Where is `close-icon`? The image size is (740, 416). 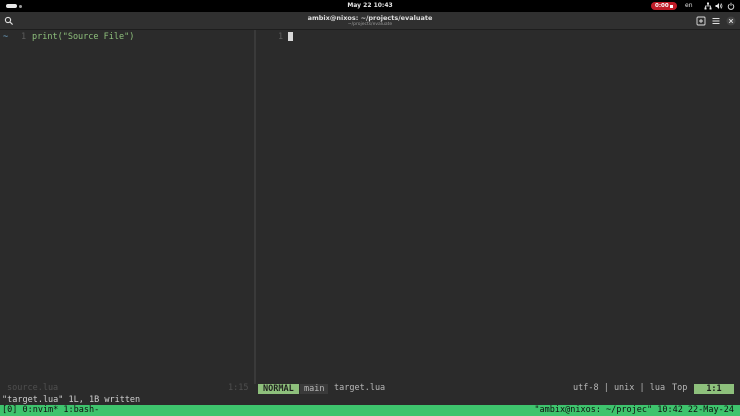 close-icon is located at coordinates (731, 21).